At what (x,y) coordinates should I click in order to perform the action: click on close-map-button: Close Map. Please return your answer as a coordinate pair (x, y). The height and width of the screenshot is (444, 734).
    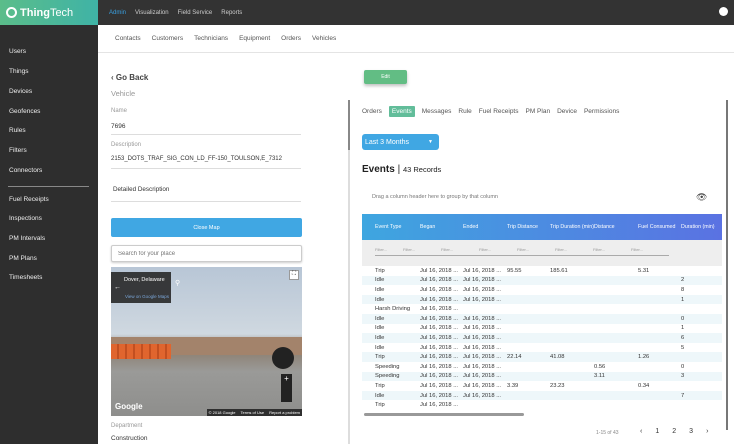
    Looking at the image, I should click on (206, 227).